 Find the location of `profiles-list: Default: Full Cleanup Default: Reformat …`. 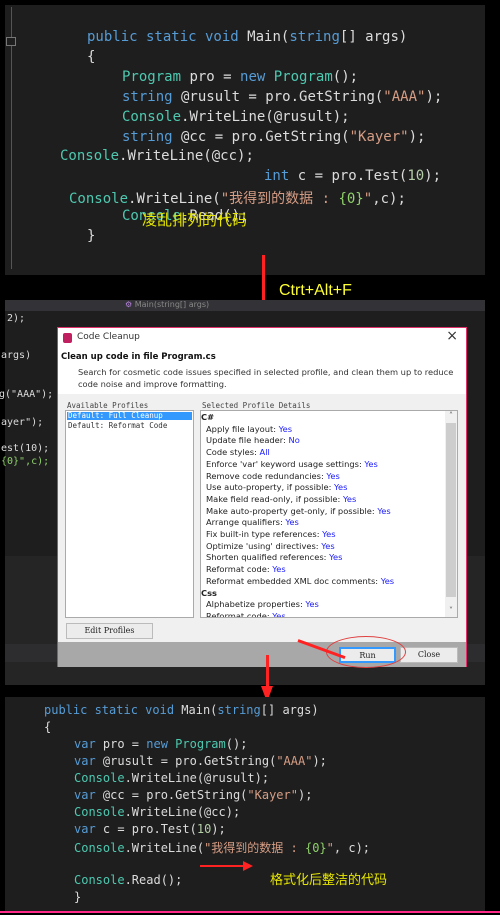

profiles-list: Default: Full Cleanup Default: Reformat … is located at coordinates (129, 514).